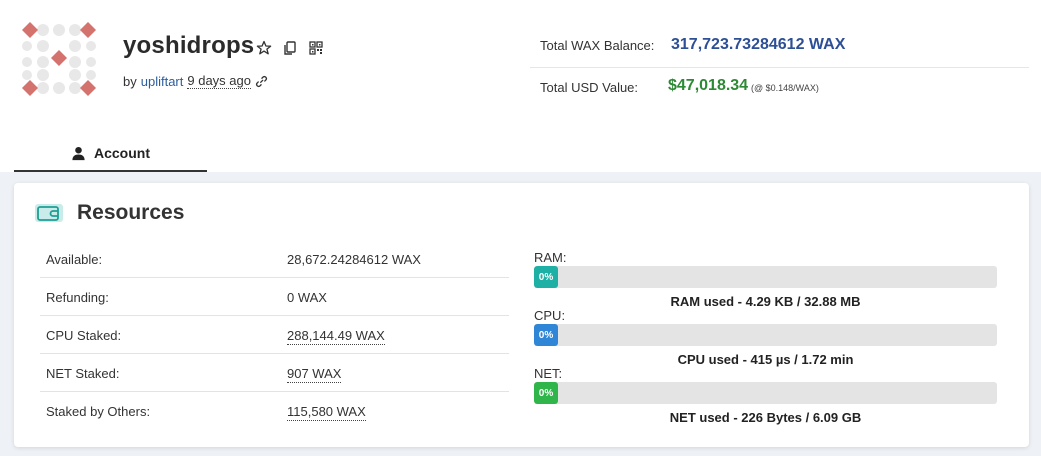 The image size is (1041, 456). What do you see at coordinates (758, 44) in the screenshot?
I see `wax-balance-value: 317,723.73284612 WAX` at bounding box center [758, 44].